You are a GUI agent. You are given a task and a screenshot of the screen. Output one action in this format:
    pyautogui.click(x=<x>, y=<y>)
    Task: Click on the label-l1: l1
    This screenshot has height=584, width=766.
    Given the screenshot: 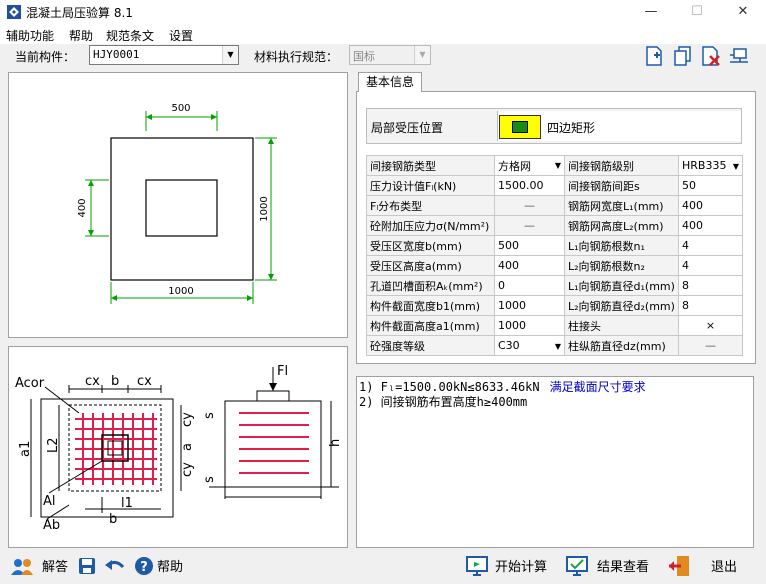 What is the action you would take?
    pyautogui.click(x=127, y=503)
    